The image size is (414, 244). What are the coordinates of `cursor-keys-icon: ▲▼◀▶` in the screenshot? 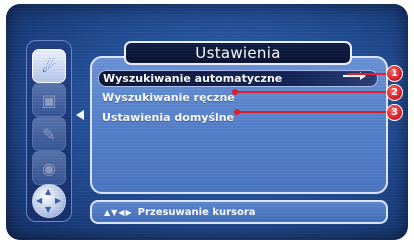 It's located at (118, 212).